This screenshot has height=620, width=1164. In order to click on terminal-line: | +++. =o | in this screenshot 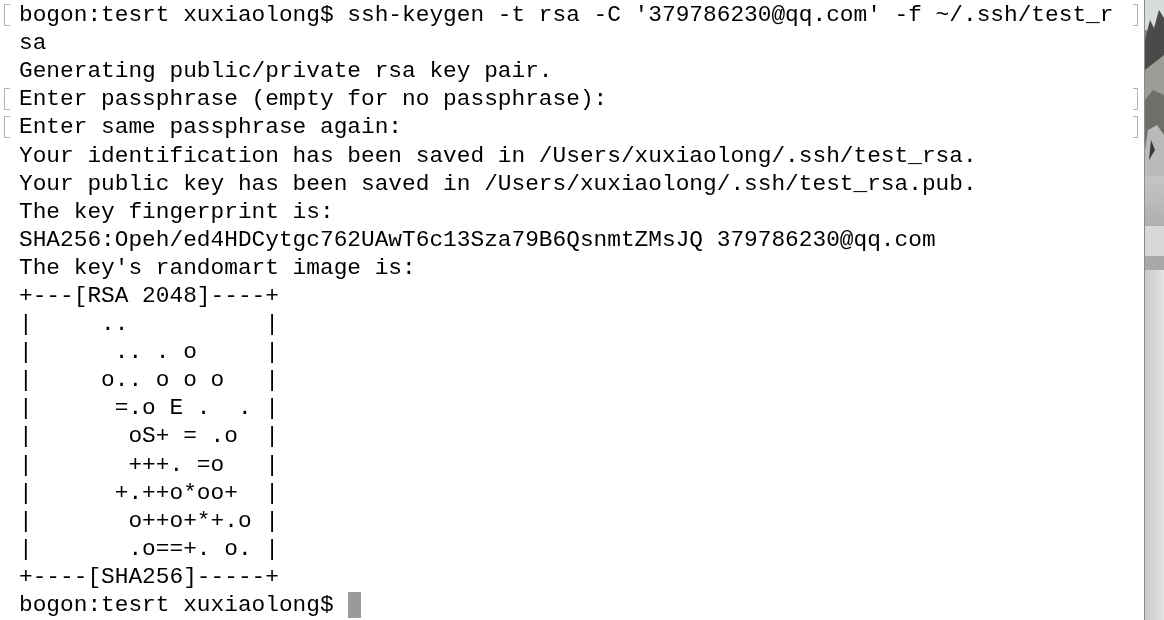, I will do `click(149, 464)`.